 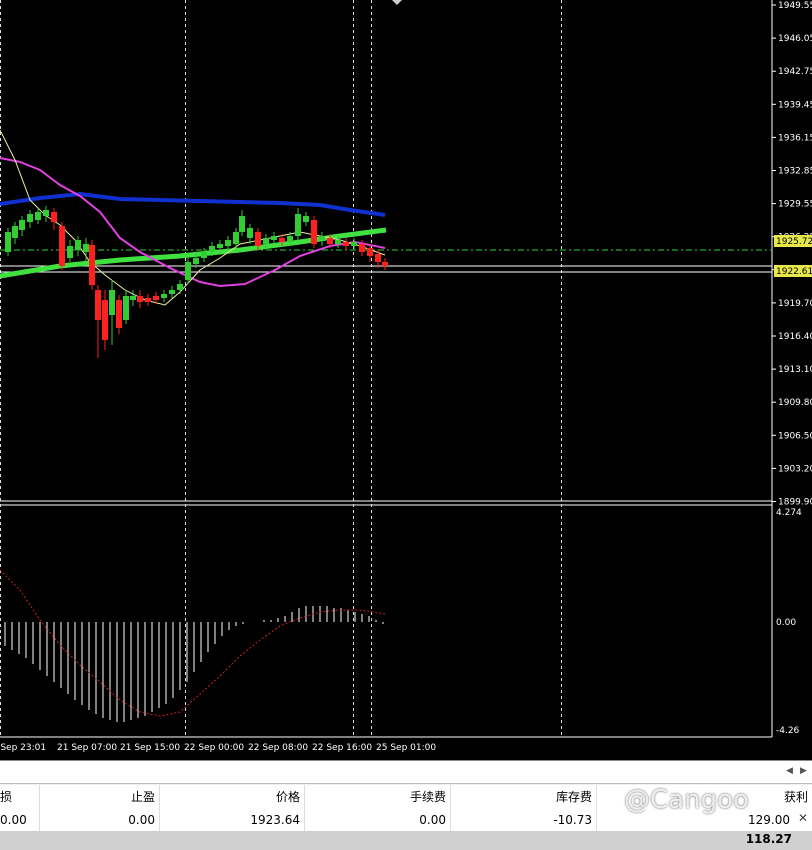 What do you see at coordinates (789, 771) in the screenshot?
I see `scroll-left-icon: ◀` at bounding box center [789, 771].